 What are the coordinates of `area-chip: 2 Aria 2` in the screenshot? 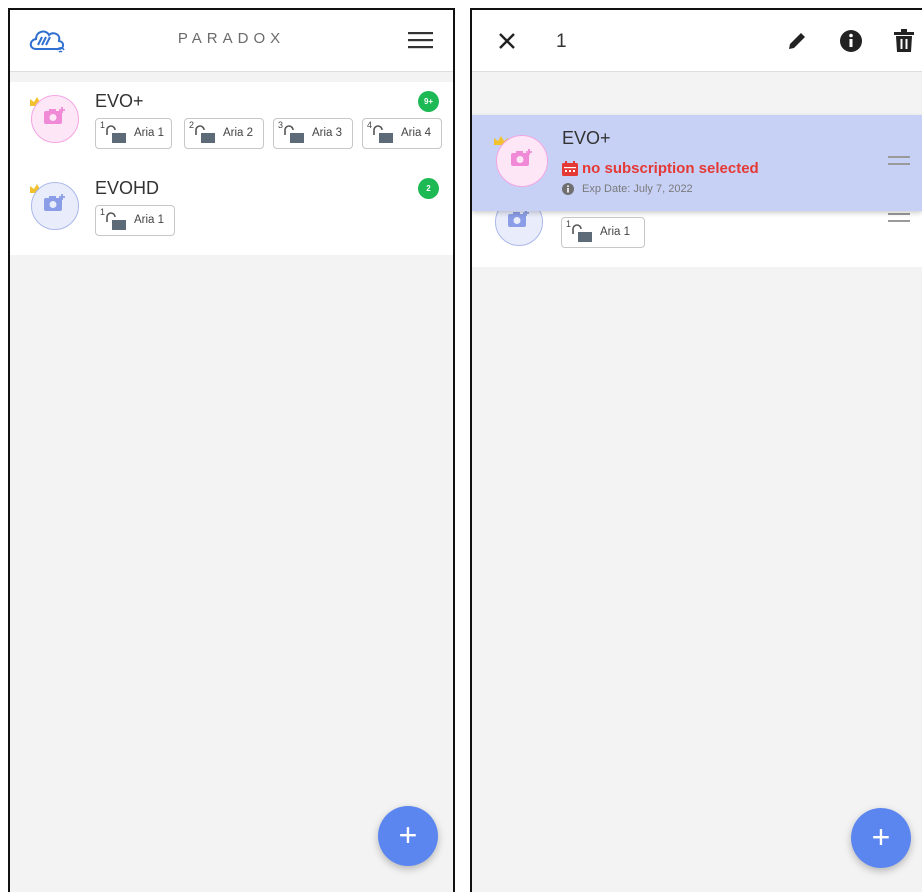 It's located at (224, 133).